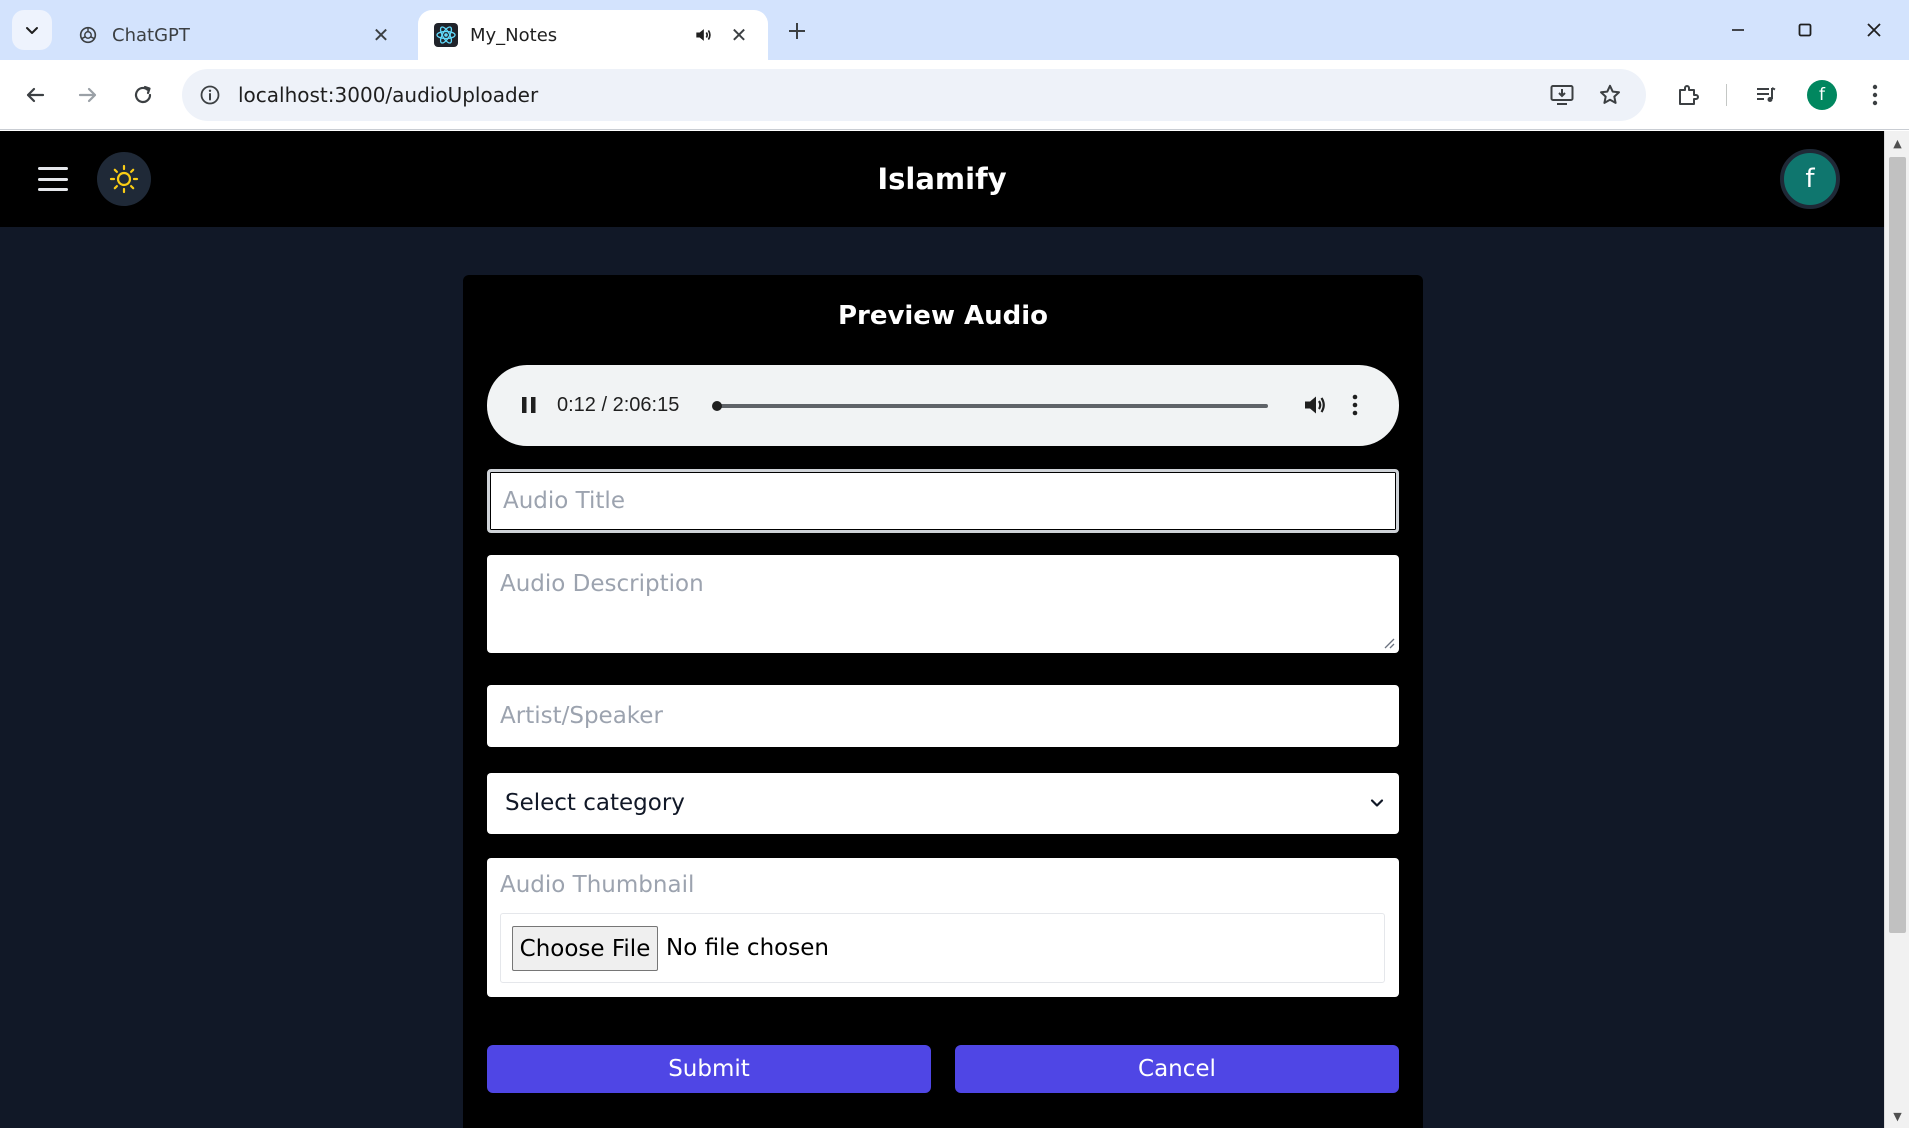 Image resolution: width=1909 pixels, height=1128 pixels. Describe the element at coordinates (1810, 179) in the screenshot. I see `user-avatar: f` at that location.